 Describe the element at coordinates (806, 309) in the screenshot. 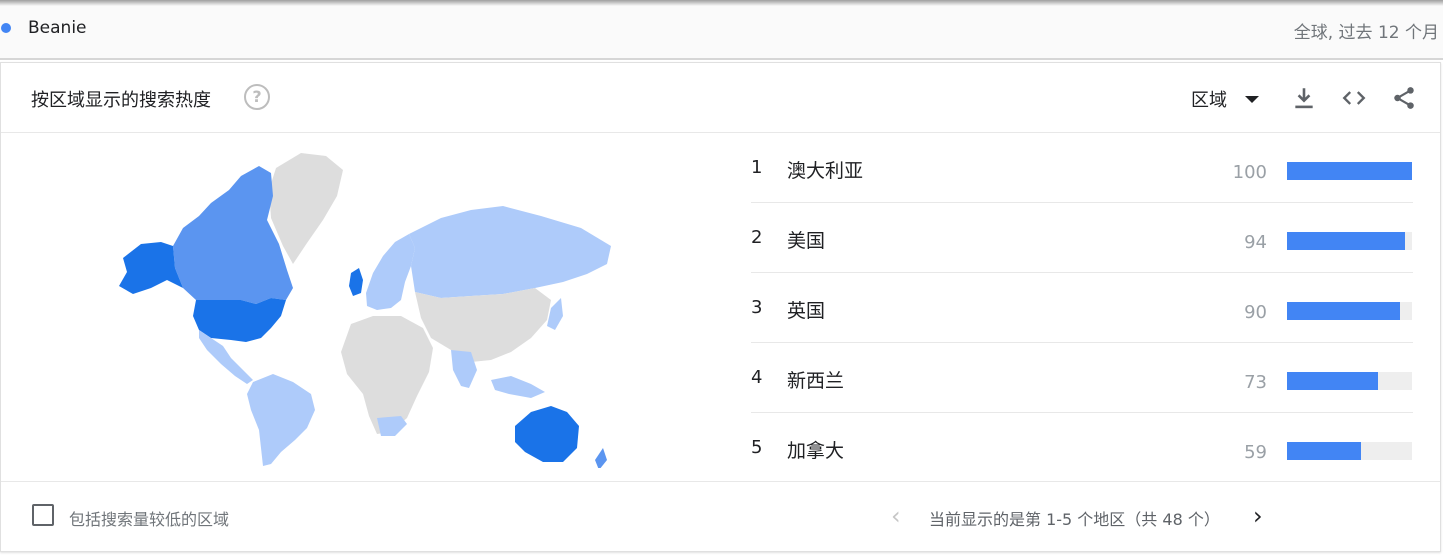

I see `rank-region-name: 英国` at that location.